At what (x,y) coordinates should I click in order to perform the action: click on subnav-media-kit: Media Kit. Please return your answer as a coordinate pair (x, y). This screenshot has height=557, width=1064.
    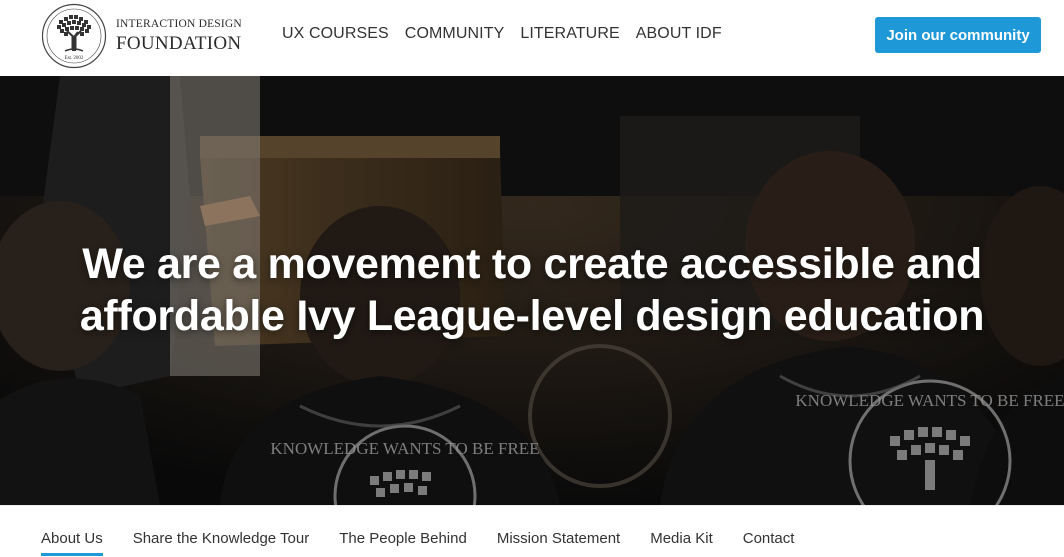
    Looking at the image, I should click on (681, 543).